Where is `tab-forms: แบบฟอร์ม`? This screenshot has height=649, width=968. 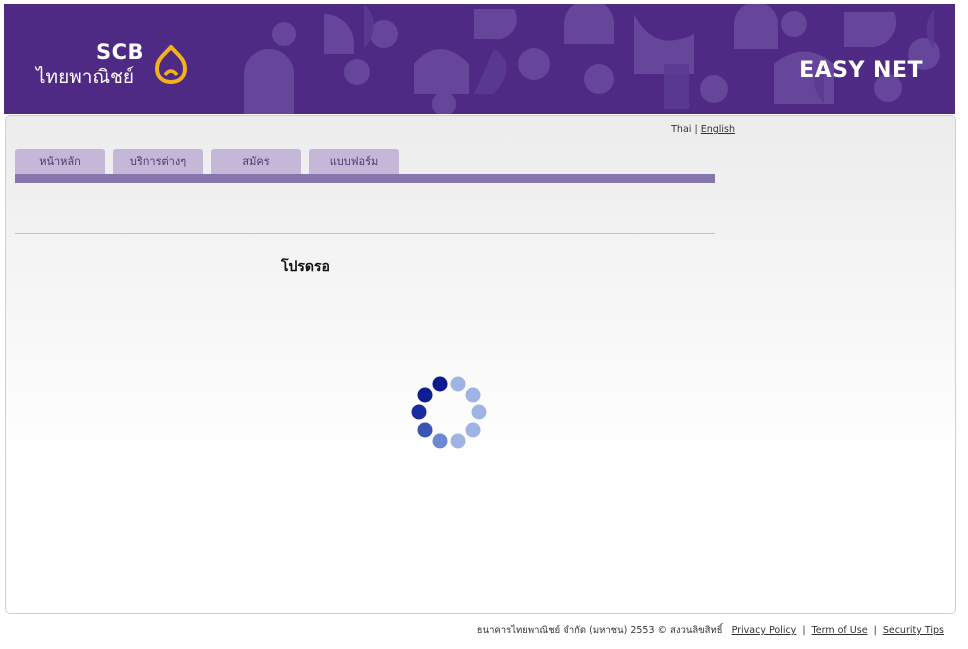 tab-forms: แบบฟอร์ม is located at coordinates (354, 162).